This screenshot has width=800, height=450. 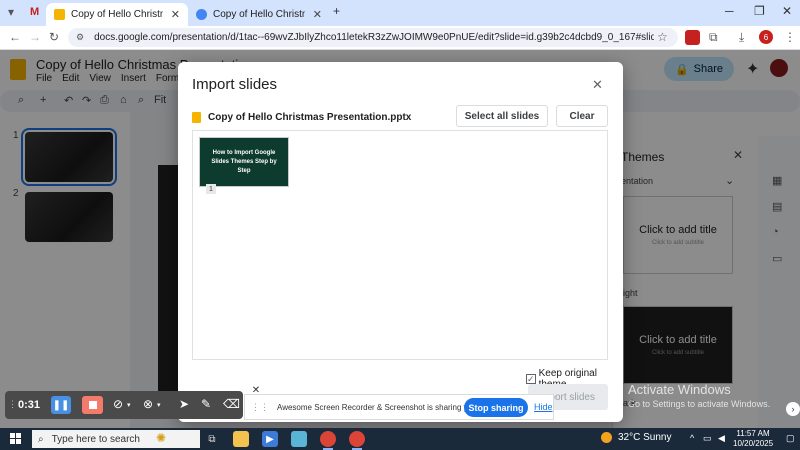 What do you see at coordinates (129, 405) in the screenshot?
I see `camera-dropdown-icon: ▾` at bounding box center [129, 405].